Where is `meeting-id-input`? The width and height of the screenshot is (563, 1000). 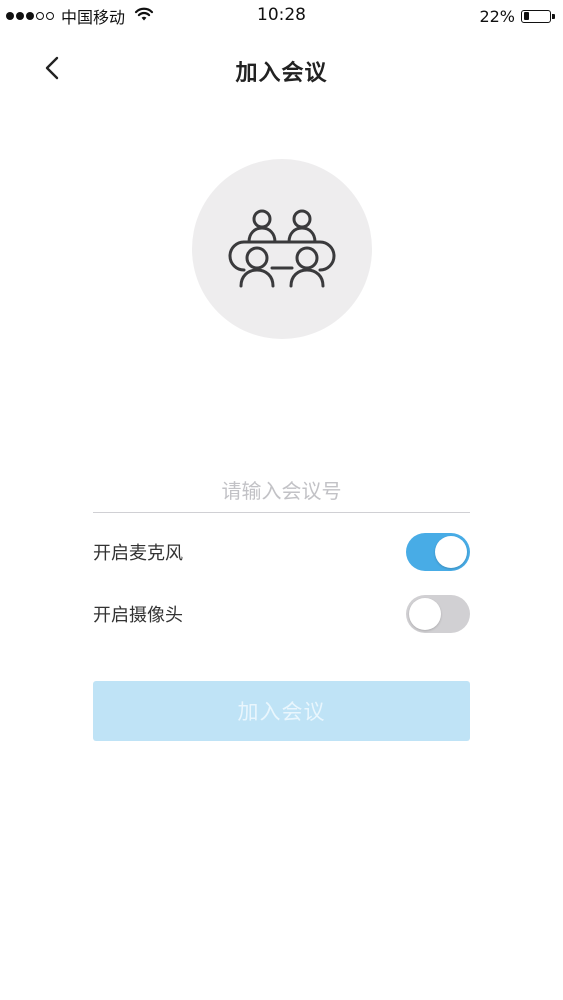
meeting-id-input is located at coordinates (281, 491).